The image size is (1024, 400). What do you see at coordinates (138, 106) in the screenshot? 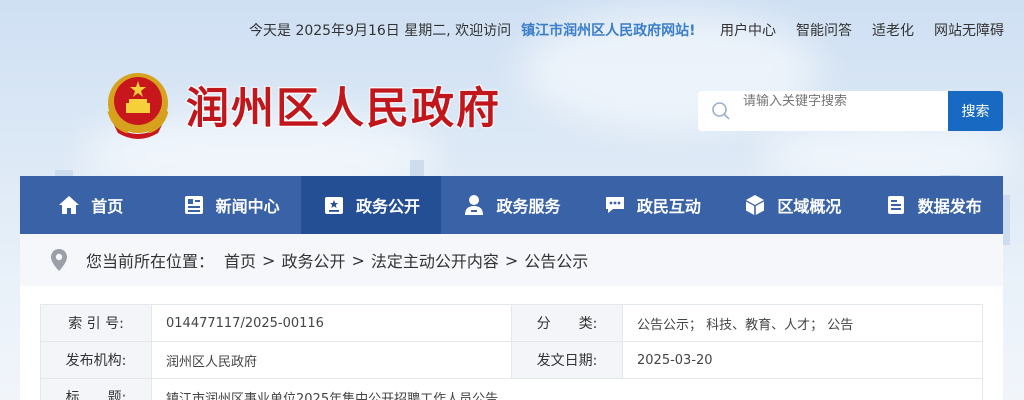
I see `national-emblem-icon` at bounding box center [138, 106].